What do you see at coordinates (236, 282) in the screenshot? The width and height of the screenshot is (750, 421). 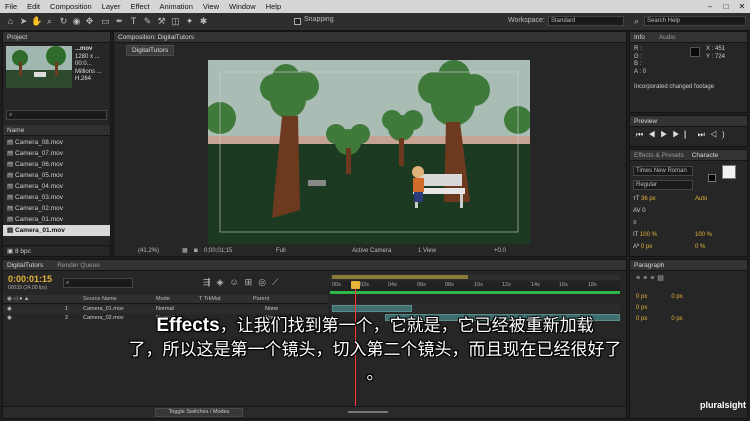 I see `shy-icon: ☺` at bounding box center [236, 282].